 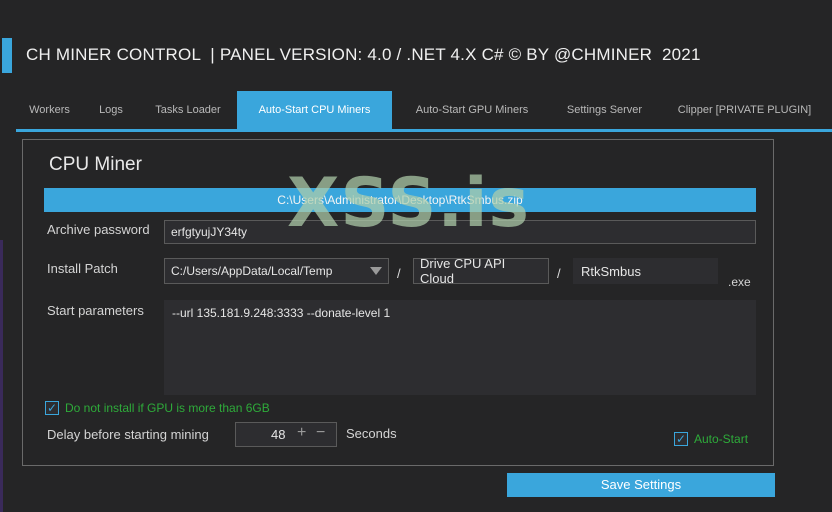 I want to click on start-parameters-label: Start parameters, so click(x=95, y=310).